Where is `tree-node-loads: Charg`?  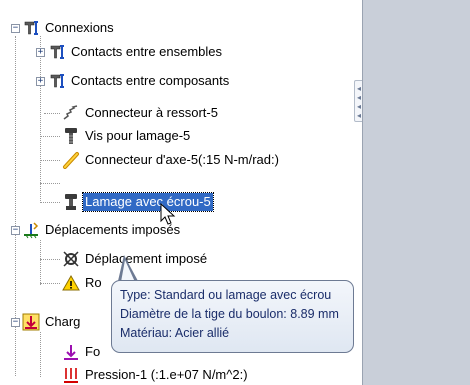
tree-node-loads: Charg is located at coordinates (52, 322).